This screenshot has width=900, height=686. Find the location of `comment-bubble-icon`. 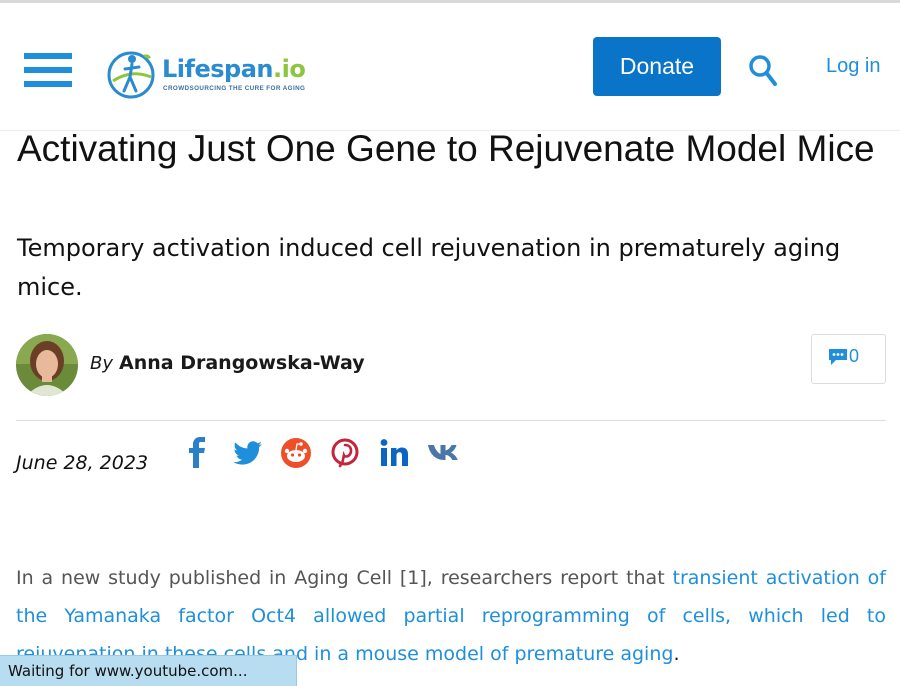

comment-bubble-icon is located at coordinates (838, 357).